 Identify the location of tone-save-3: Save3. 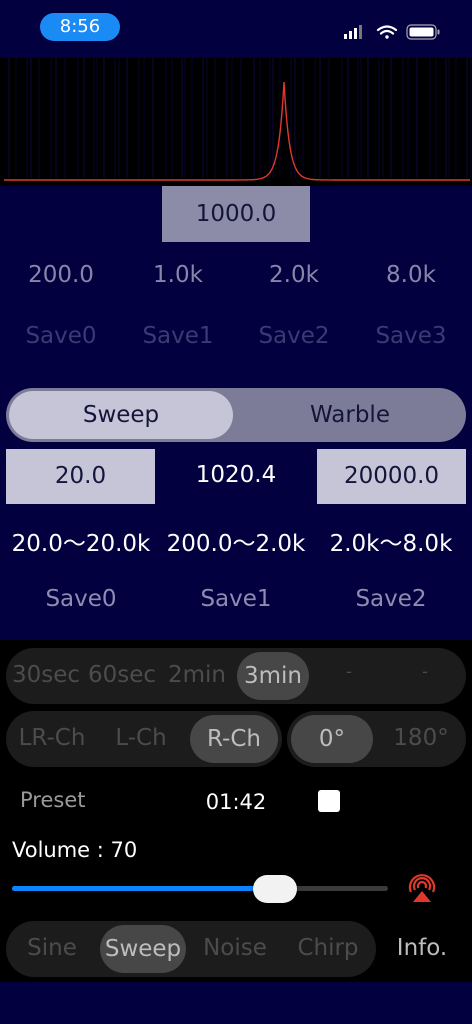
(411, 336).